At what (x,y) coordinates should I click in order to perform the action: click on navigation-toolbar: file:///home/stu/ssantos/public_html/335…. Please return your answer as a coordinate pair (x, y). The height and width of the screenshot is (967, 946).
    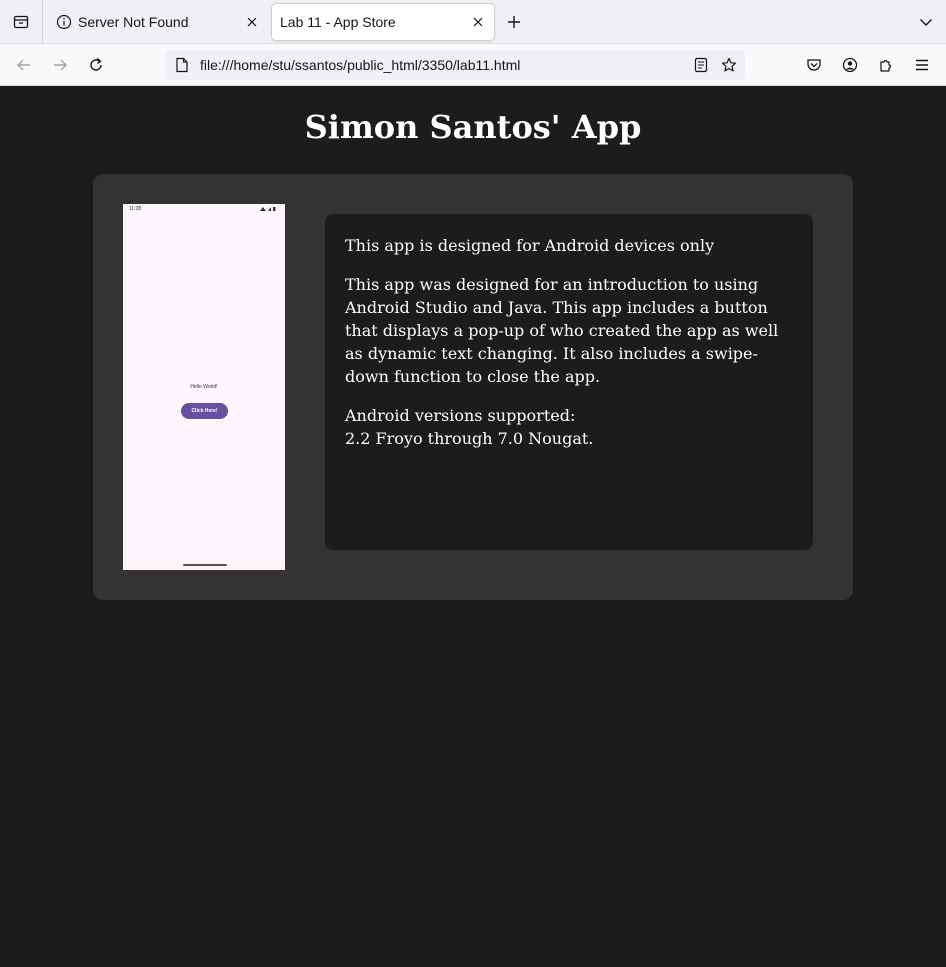
    Looking at the image, I should click on (473, 65).